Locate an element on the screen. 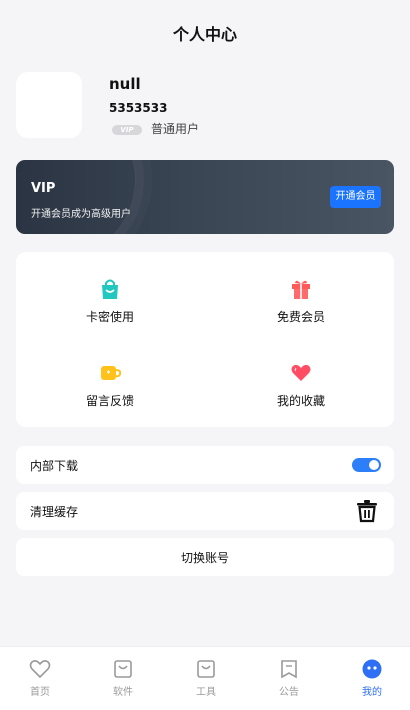 The width and height of the screenshot is (410, 710). profile-face-icon is located at coordinates (372, 669).